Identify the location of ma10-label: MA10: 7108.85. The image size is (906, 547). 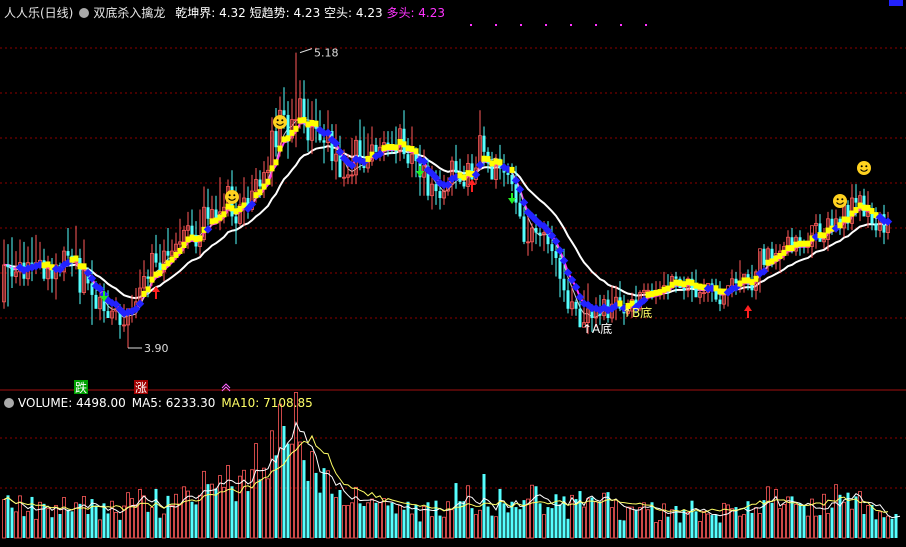
(267, 403).